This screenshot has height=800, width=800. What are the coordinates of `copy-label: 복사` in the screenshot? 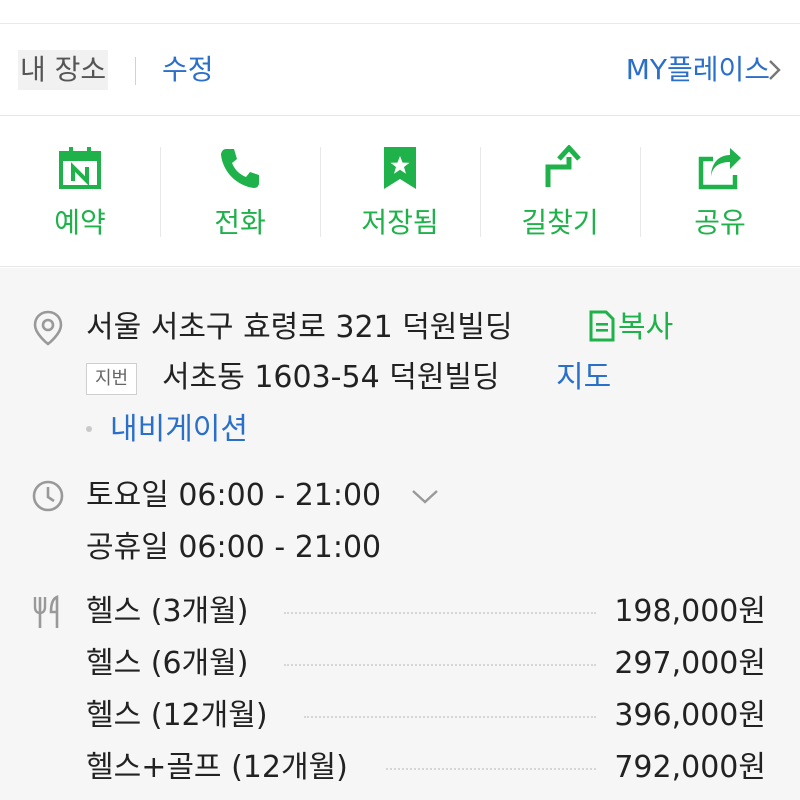 It's located at (646, 327).